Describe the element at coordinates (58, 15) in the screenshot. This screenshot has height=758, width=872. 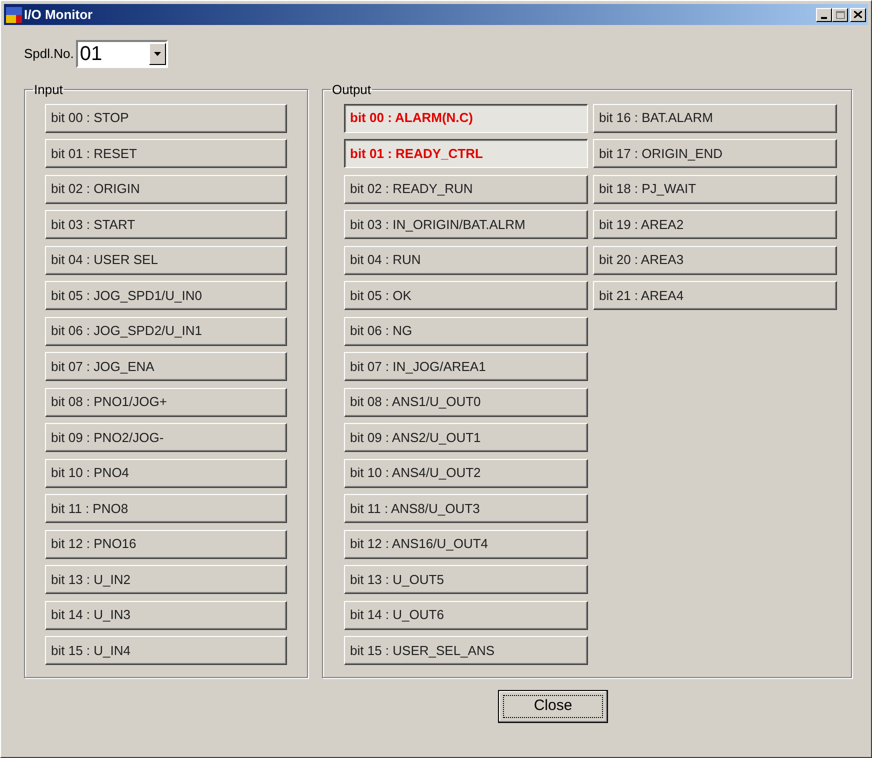
I see `window-title: I/O Monitor` at that location.